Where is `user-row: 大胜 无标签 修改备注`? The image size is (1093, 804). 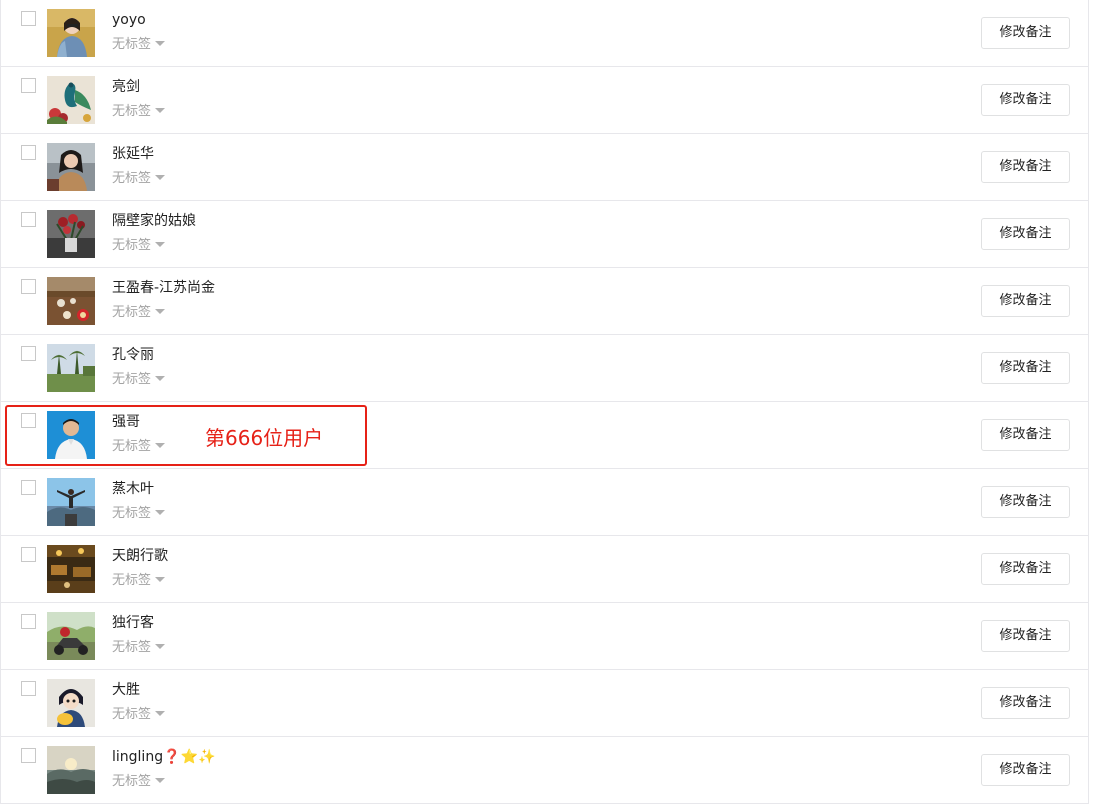 user-row: 大胜 无标签 修改备注 is located at coordinates (544, 703).